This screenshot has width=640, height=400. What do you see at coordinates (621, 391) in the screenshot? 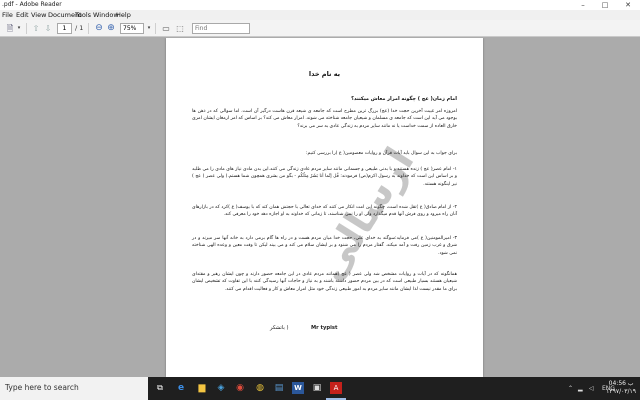
I see `clock-date: ۱۳۹۷/۰۳/۱۹` at bounding box center [621, 391].